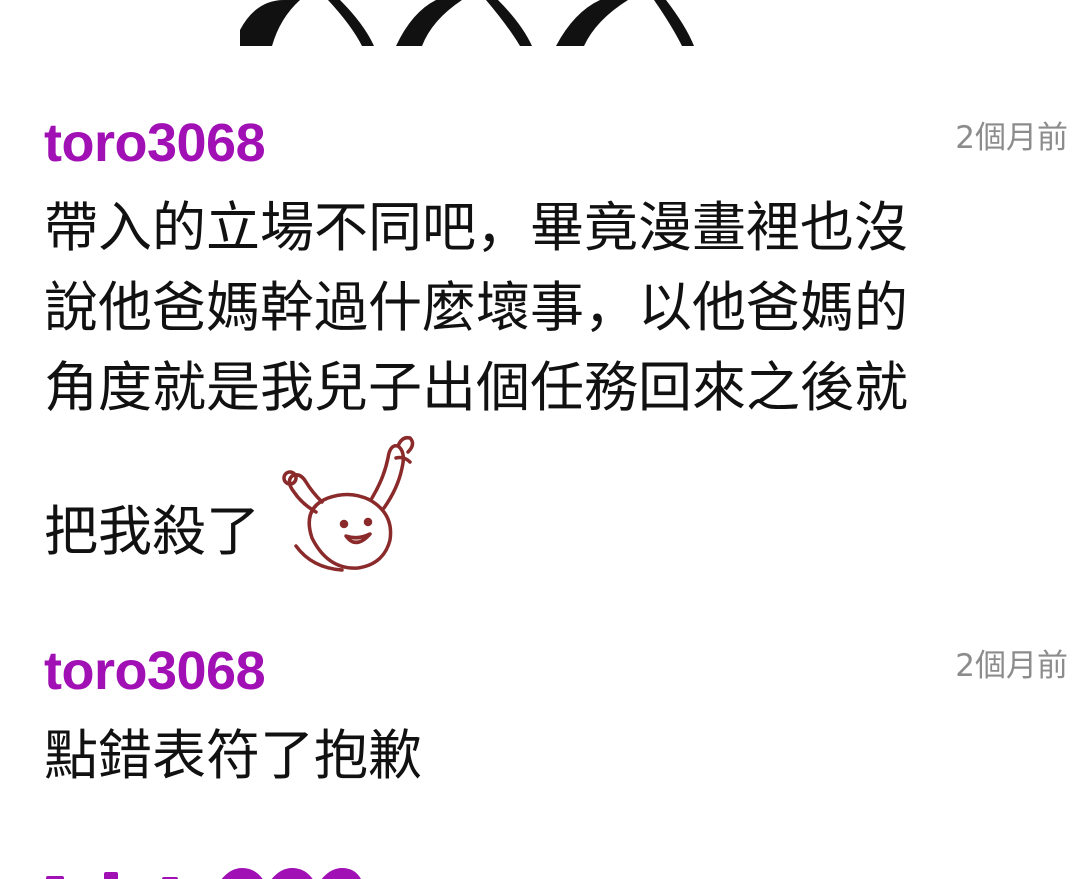  I want to click on comment-line: 點錯表符了抱歉, so click(233, 755).